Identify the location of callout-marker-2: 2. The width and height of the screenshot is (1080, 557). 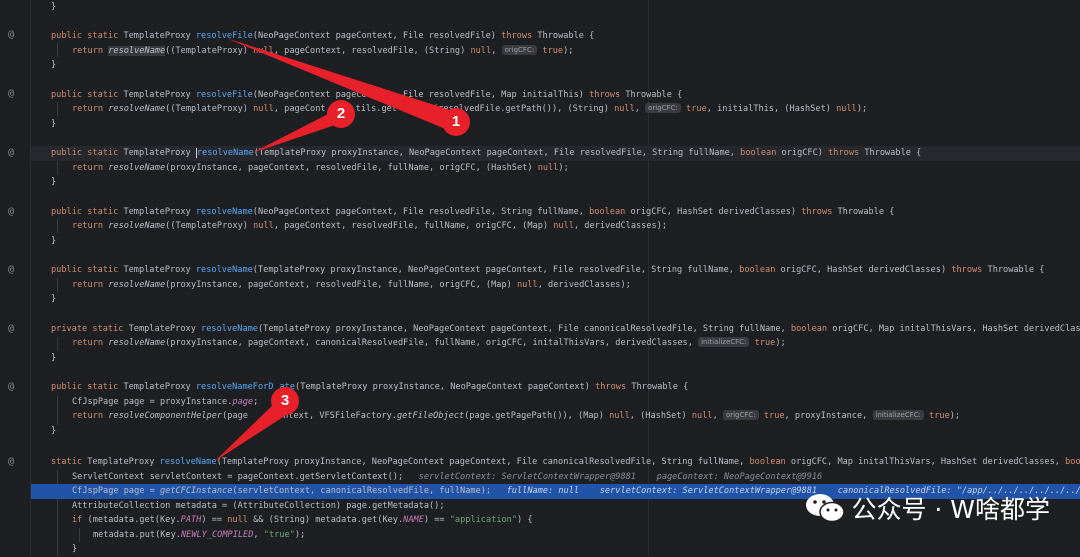
(341, 114).